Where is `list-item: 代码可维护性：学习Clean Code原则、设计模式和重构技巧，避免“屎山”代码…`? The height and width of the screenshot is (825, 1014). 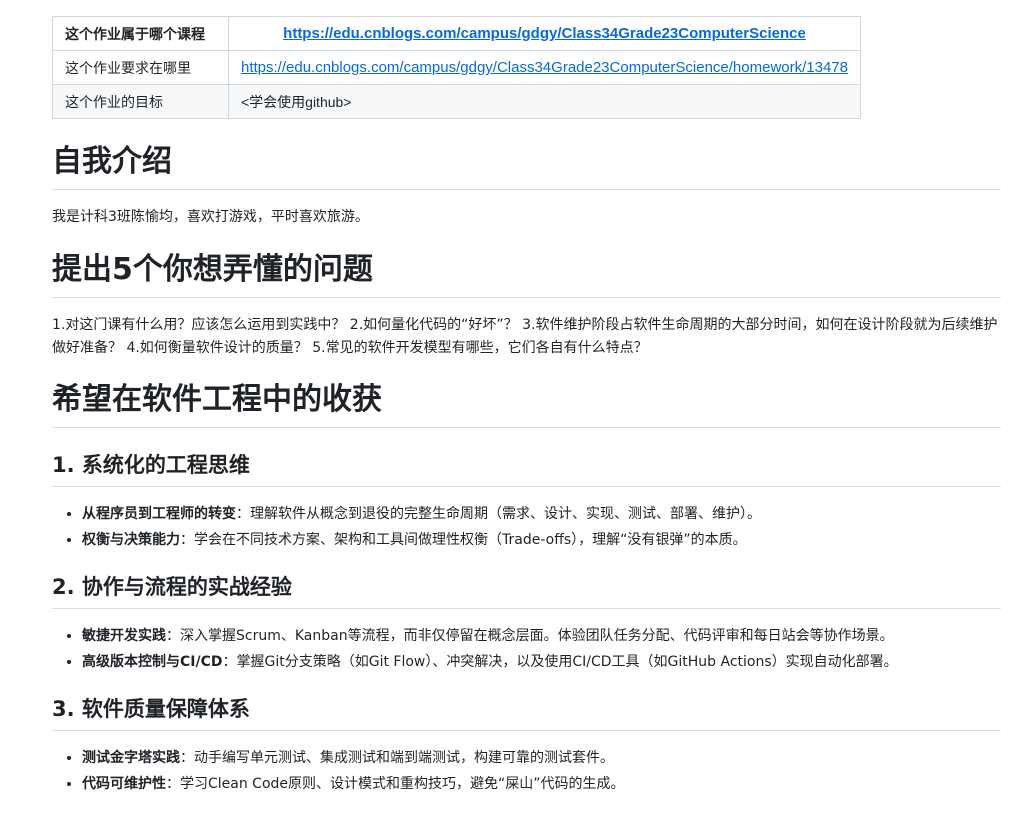 list-item: 代码可维护性：学习Clean Code原则、设计模式和重构技巧，避免“屎山”代码… is located at coordinates (541, 784).